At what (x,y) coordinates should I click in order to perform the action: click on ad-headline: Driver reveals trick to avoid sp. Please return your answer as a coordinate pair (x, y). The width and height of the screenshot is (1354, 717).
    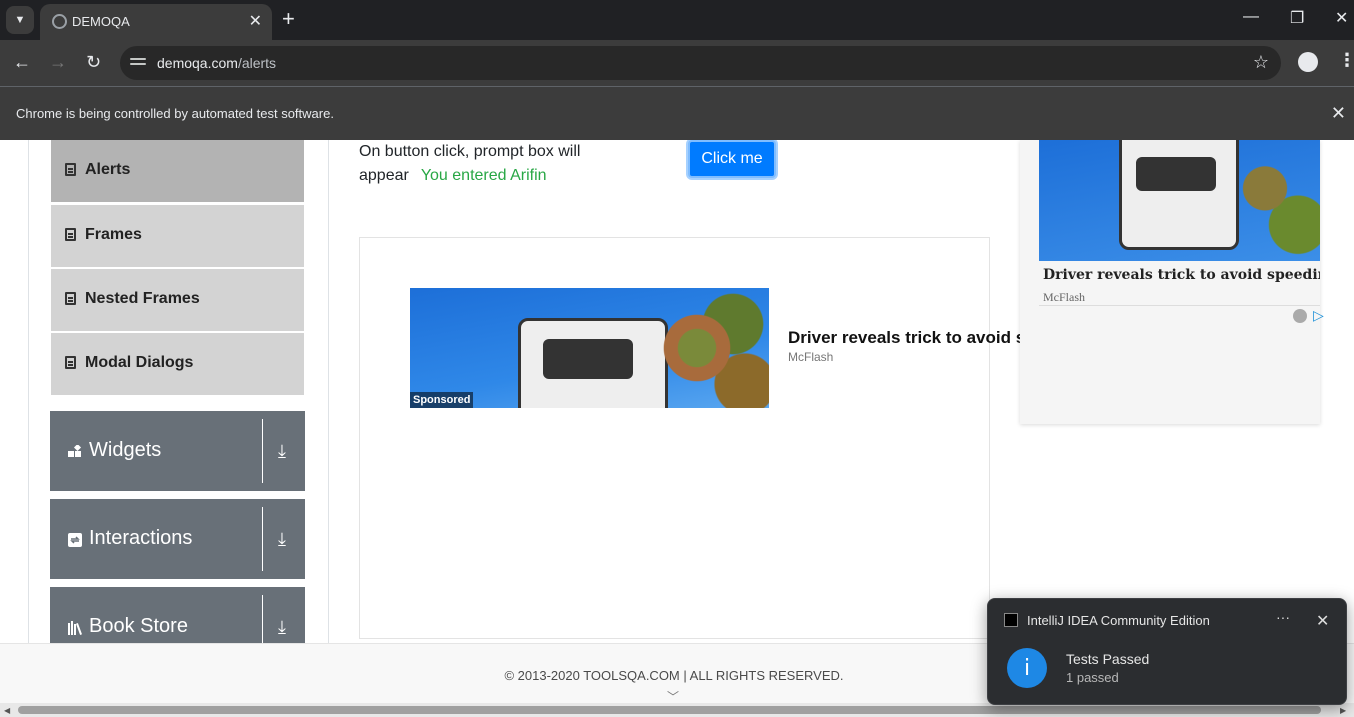
    Looking at the image, I should click on (904, 338).